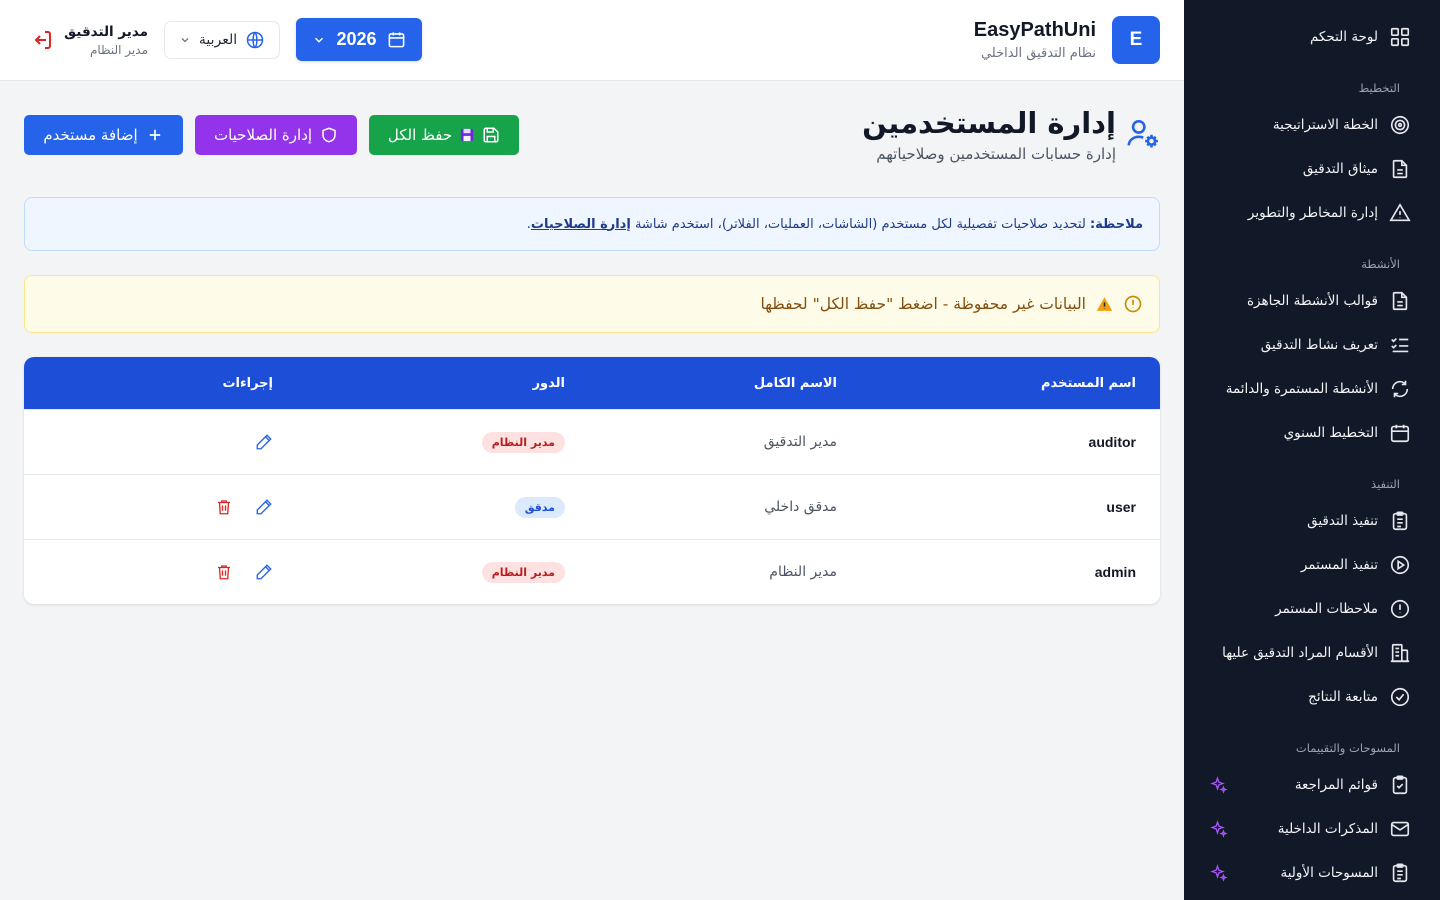  Describe the element at coordinates (592, 571) in the screenshot. I see `table-row: admin مدير النظام مدير النظام` at that location.